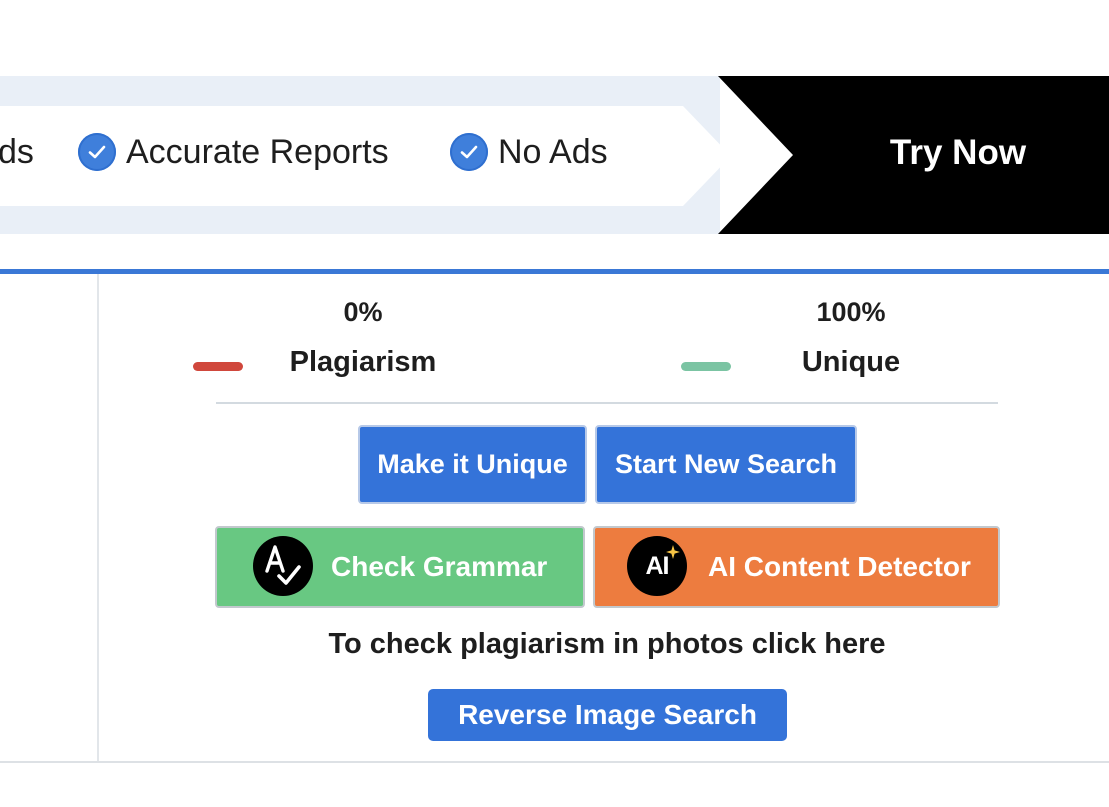  I want to click on feature-item-accurate-reports: Accurate Reports, so click(233, 152).